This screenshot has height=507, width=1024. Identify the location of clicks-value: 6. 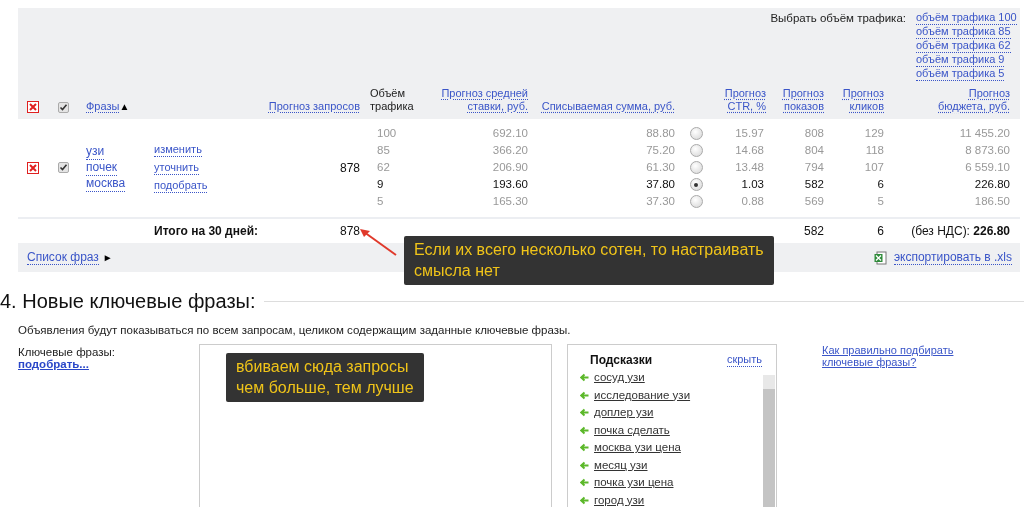
(880, 184).